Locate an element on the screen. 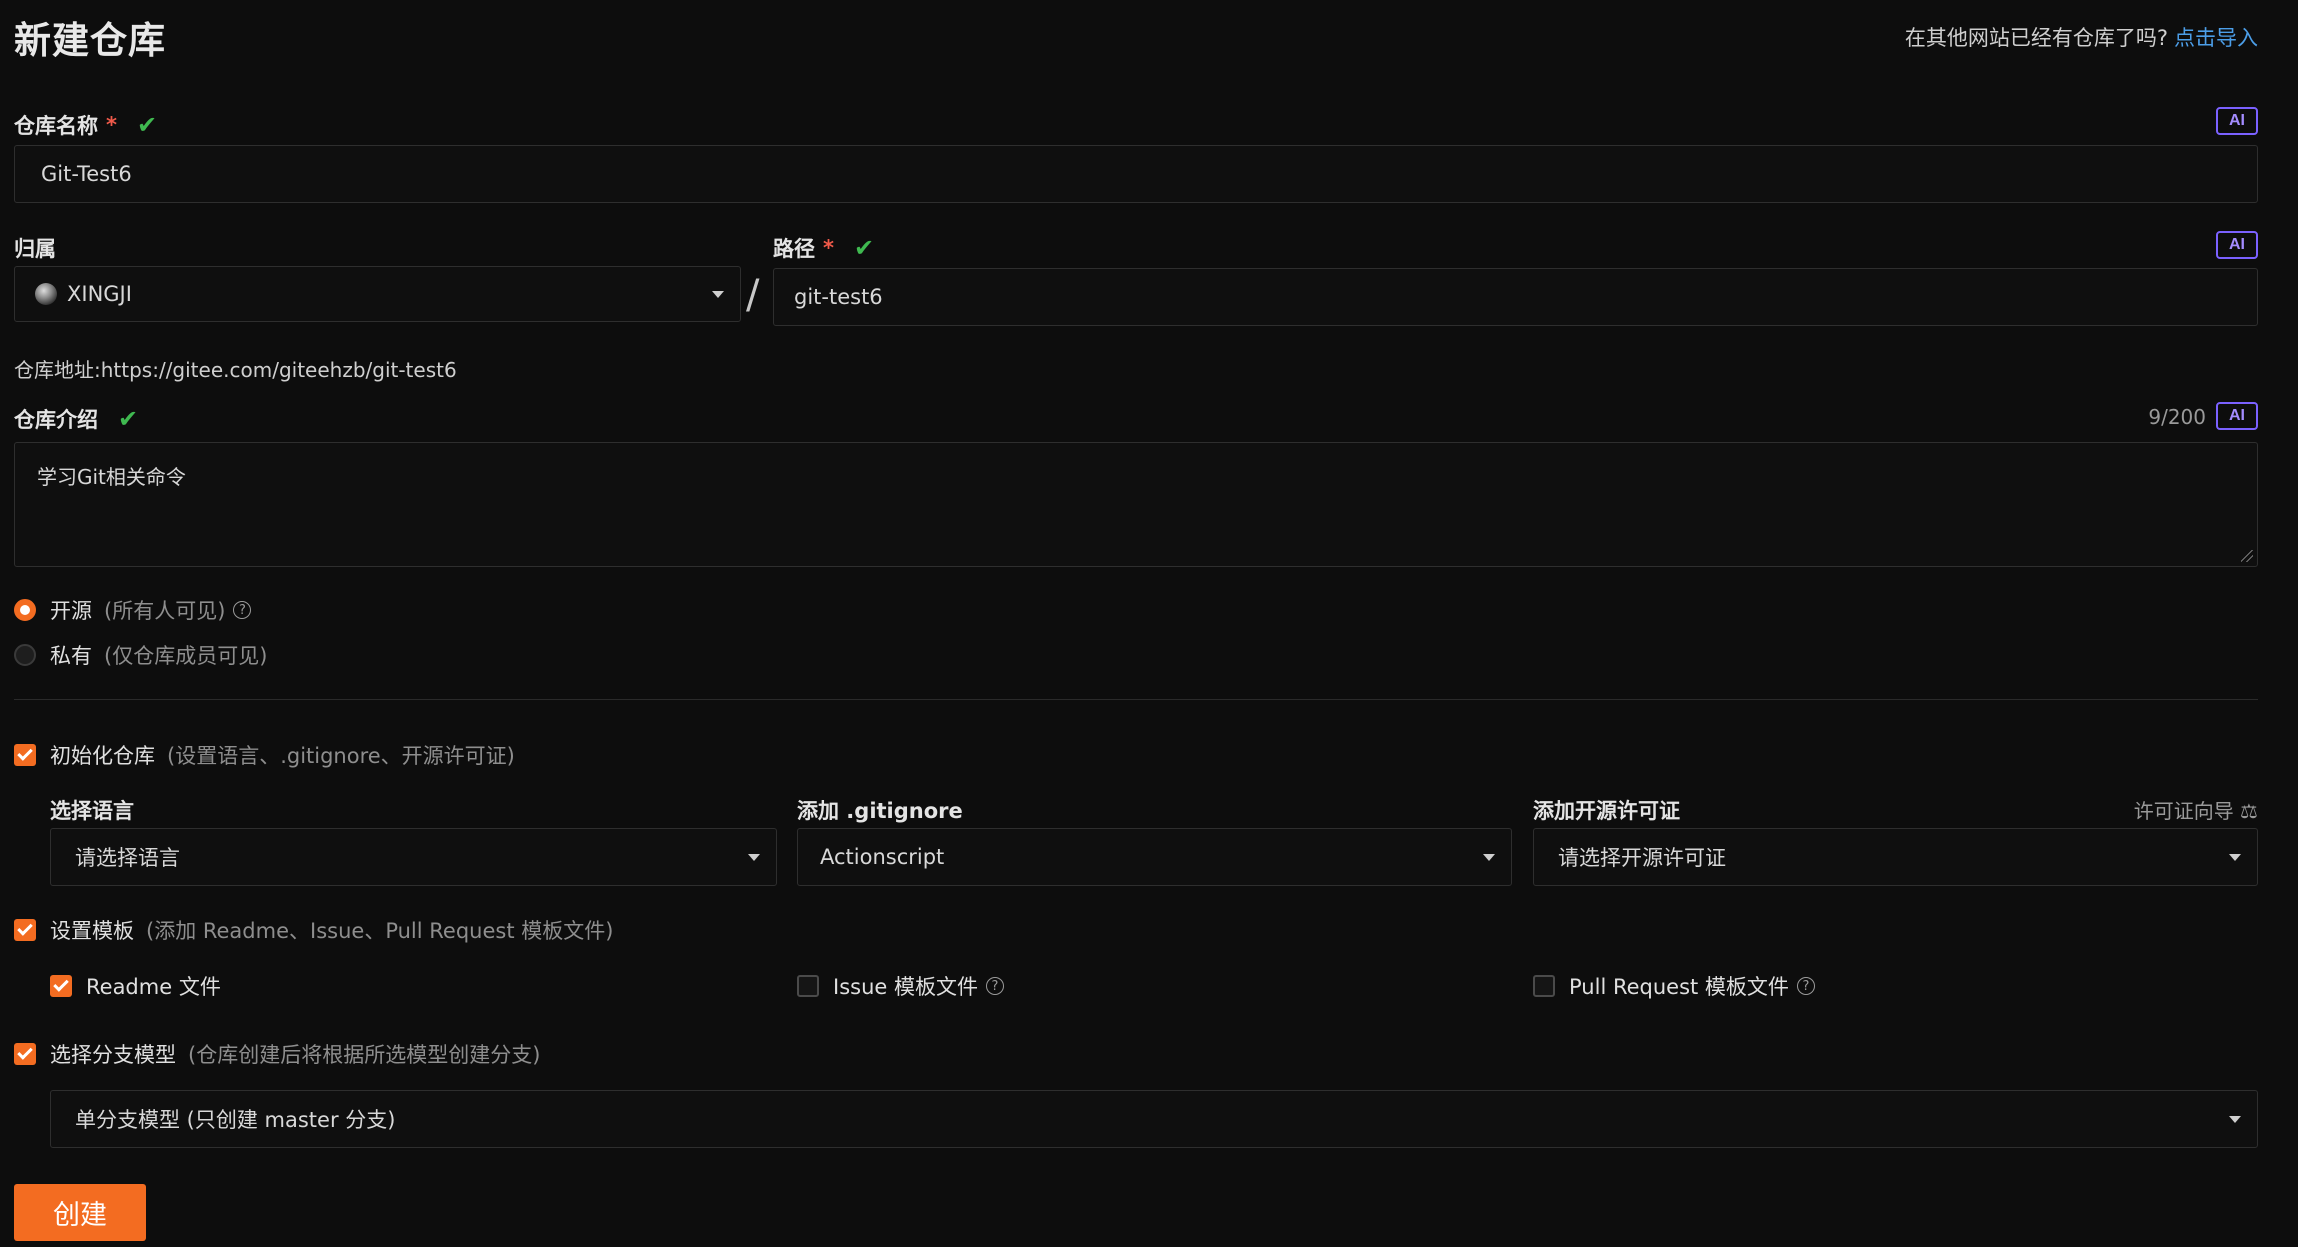  radio-private is located at coordinates (25, 655).